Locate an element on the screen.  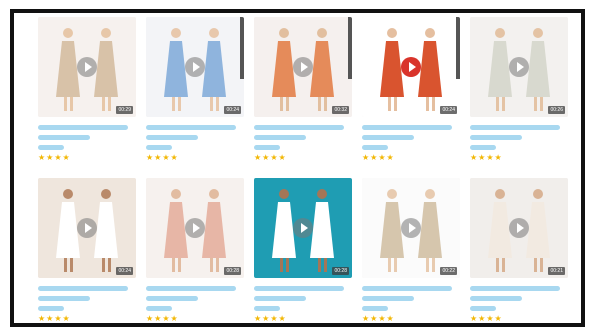
video-duration: 00:32 is located at coordinates (340, 110).